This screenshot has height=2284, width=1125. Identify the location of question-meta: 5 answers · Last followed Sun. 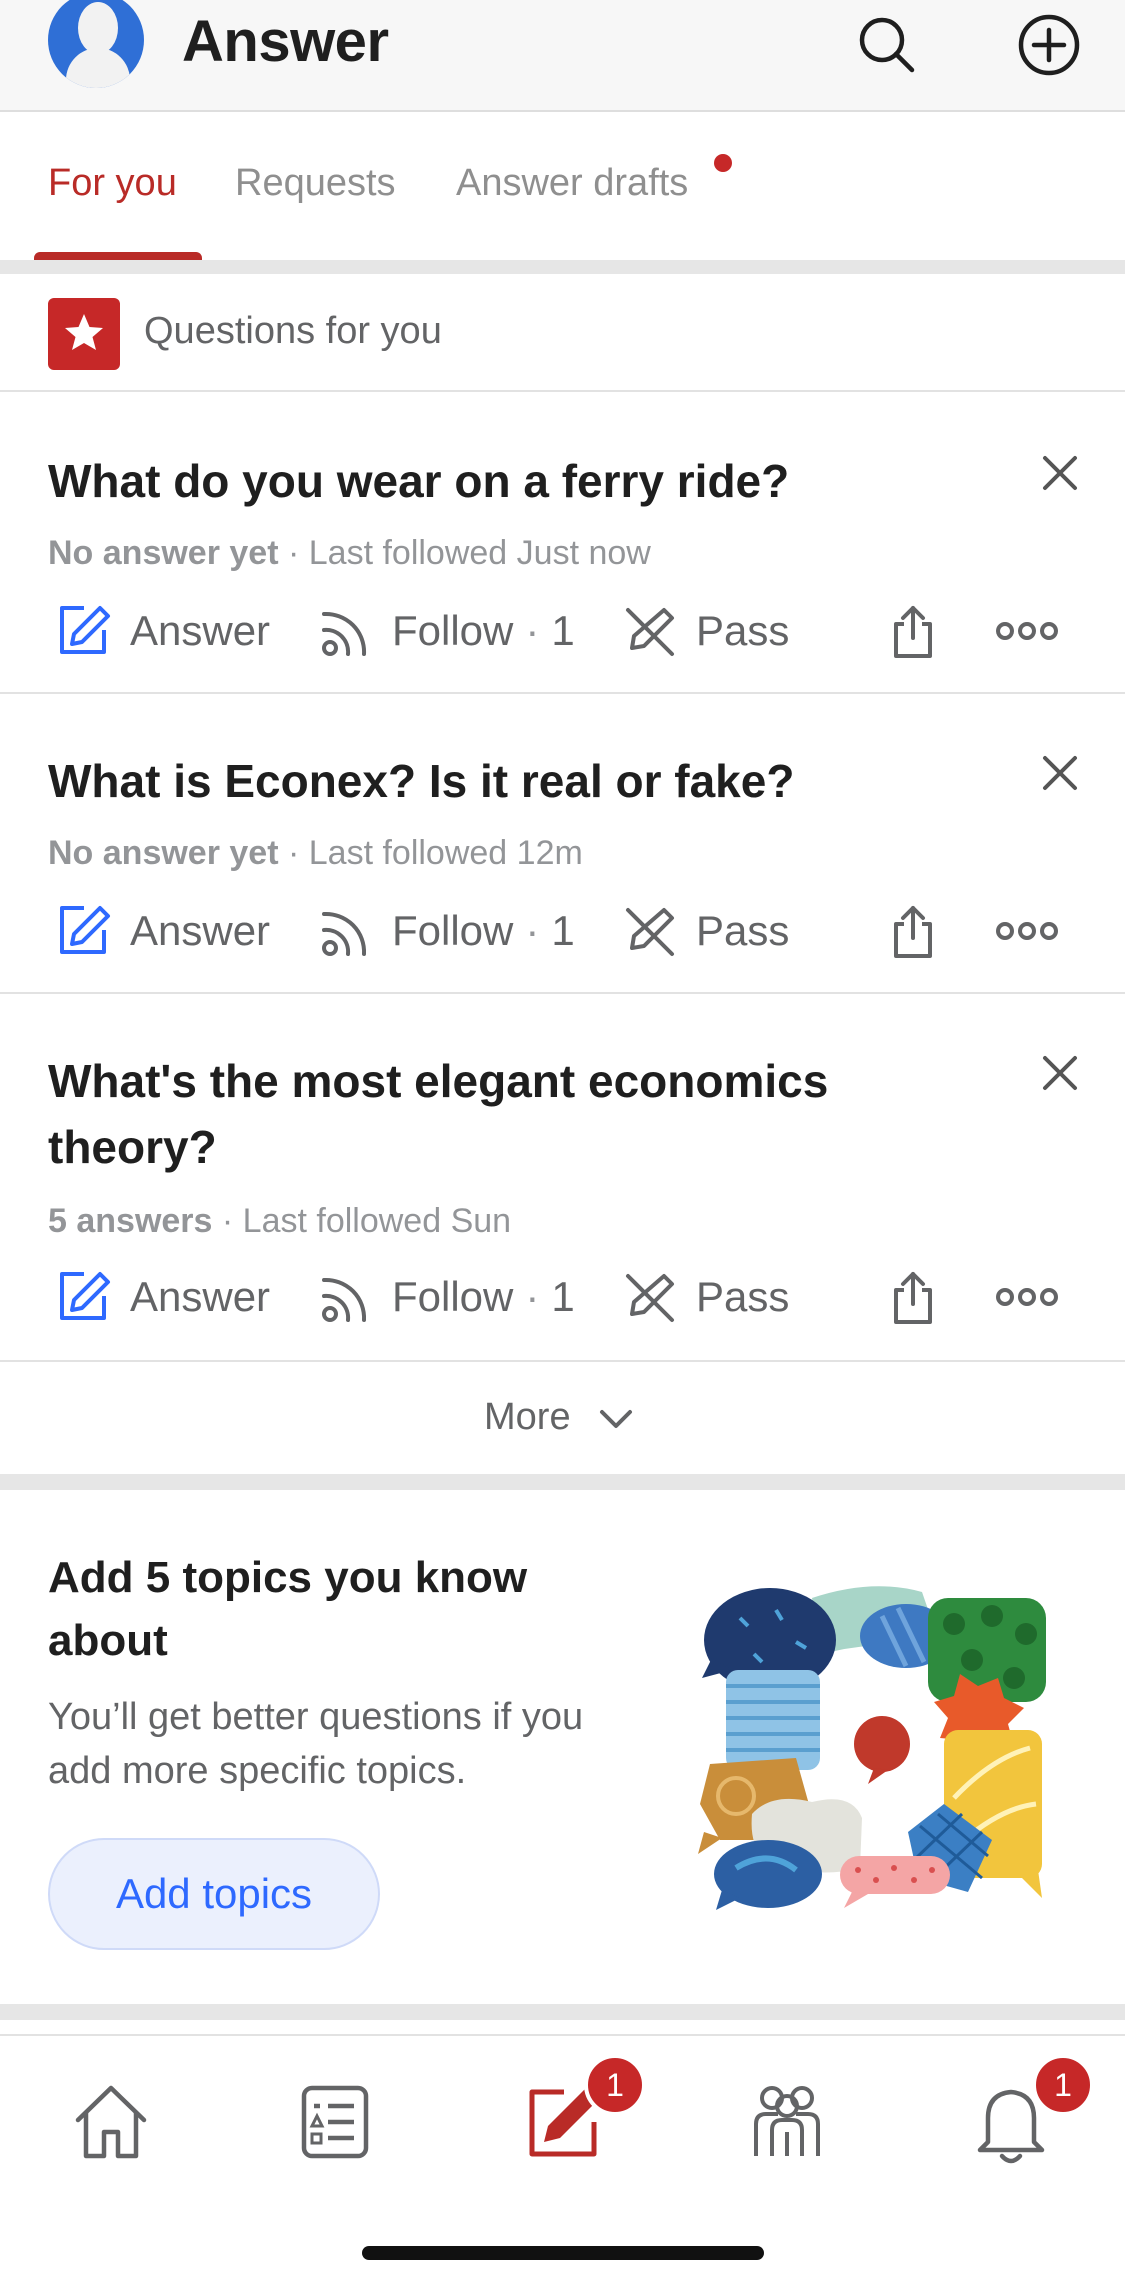
(279, 1221).